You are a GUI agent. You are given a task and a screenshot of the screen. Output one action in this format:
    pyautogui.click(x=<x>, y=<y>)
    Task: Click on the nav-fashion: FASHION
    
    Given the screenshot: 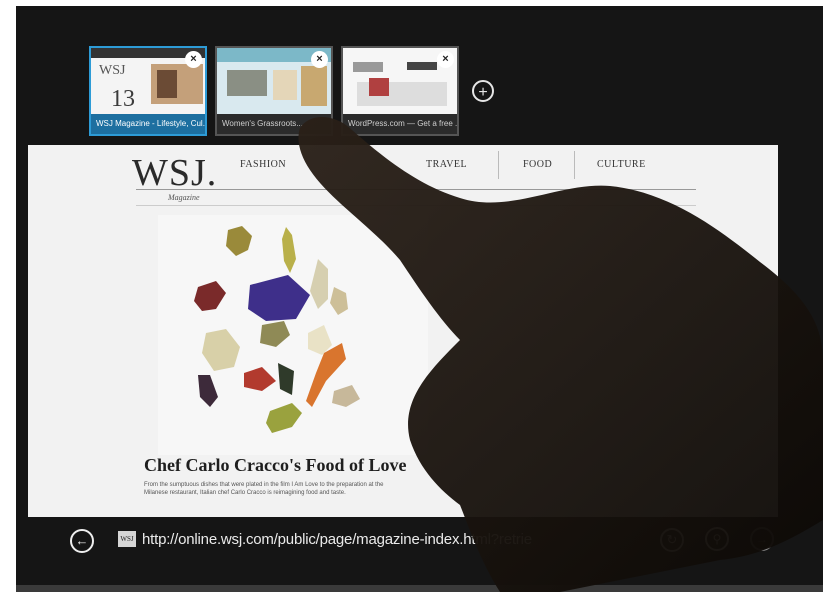 What is the action you would take?
    pyautogui.click(x=263, y=164)
    